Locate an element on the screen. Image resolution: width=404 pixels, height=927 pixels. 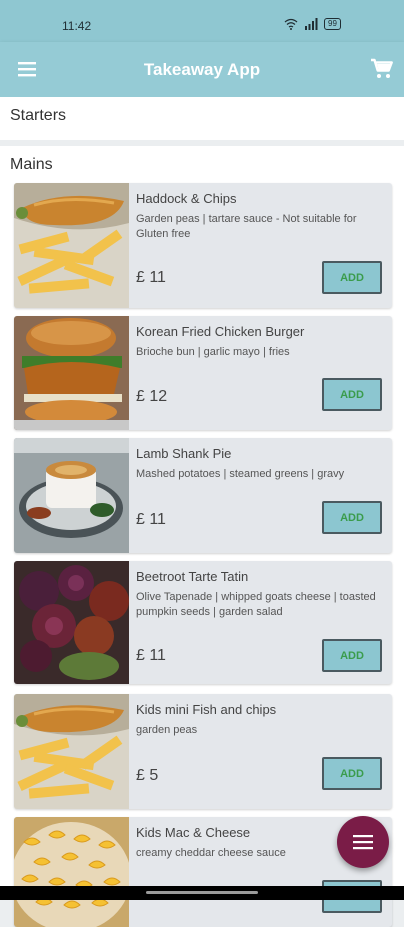
app-title: Takeaway App is located at coordinates (202, 69).